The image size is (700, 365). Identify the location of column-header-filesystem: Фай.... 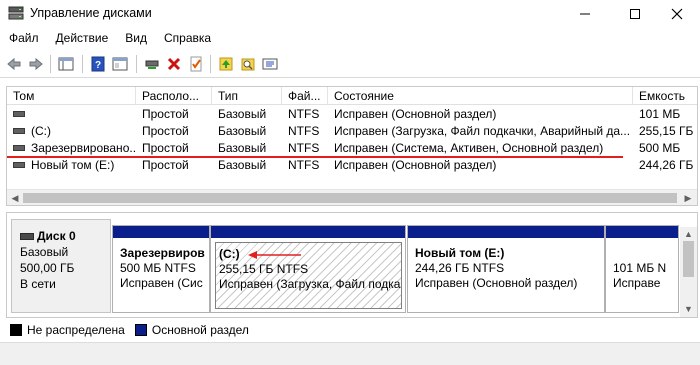
(305, 96).